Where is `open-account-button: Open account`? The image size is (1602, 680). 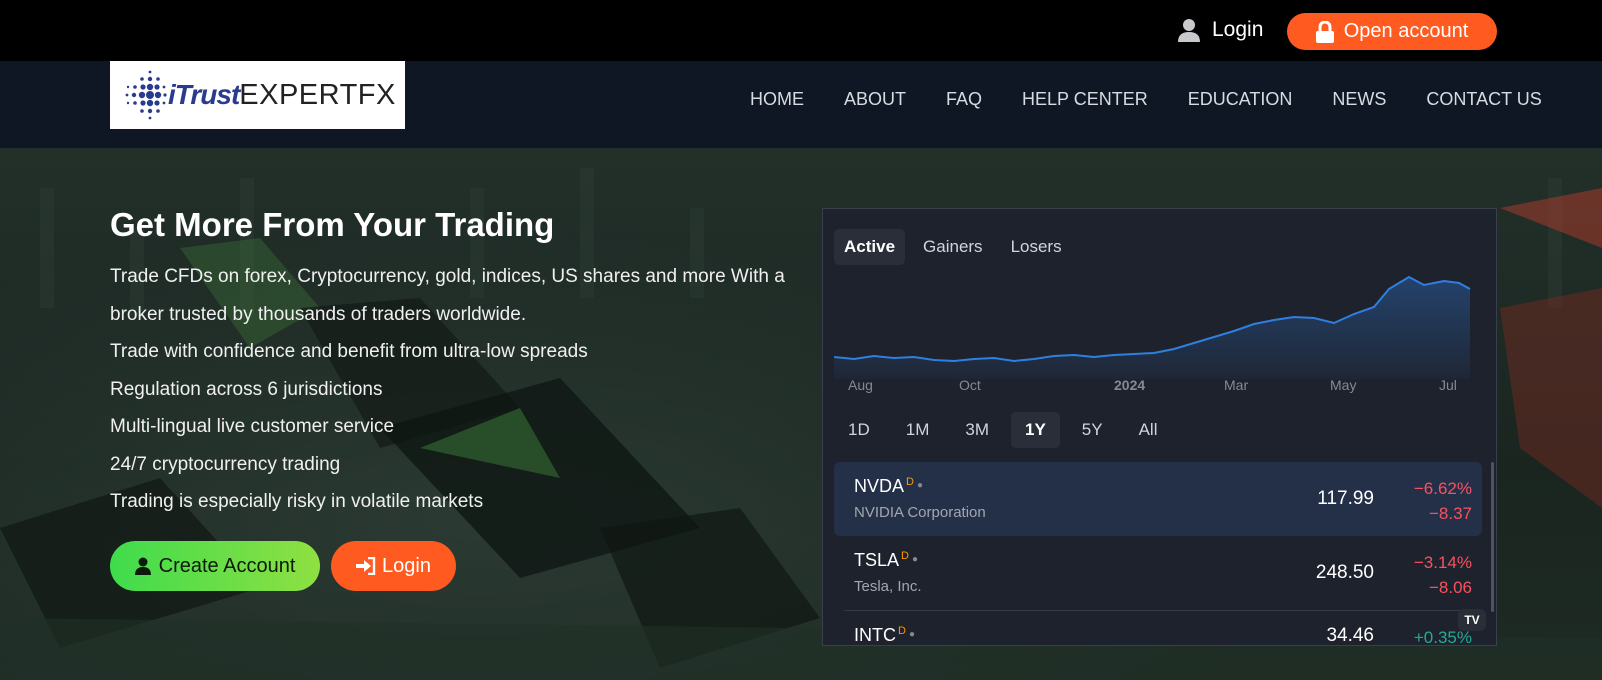 open-account-button: Open account is located at coordinates (1392, 31).